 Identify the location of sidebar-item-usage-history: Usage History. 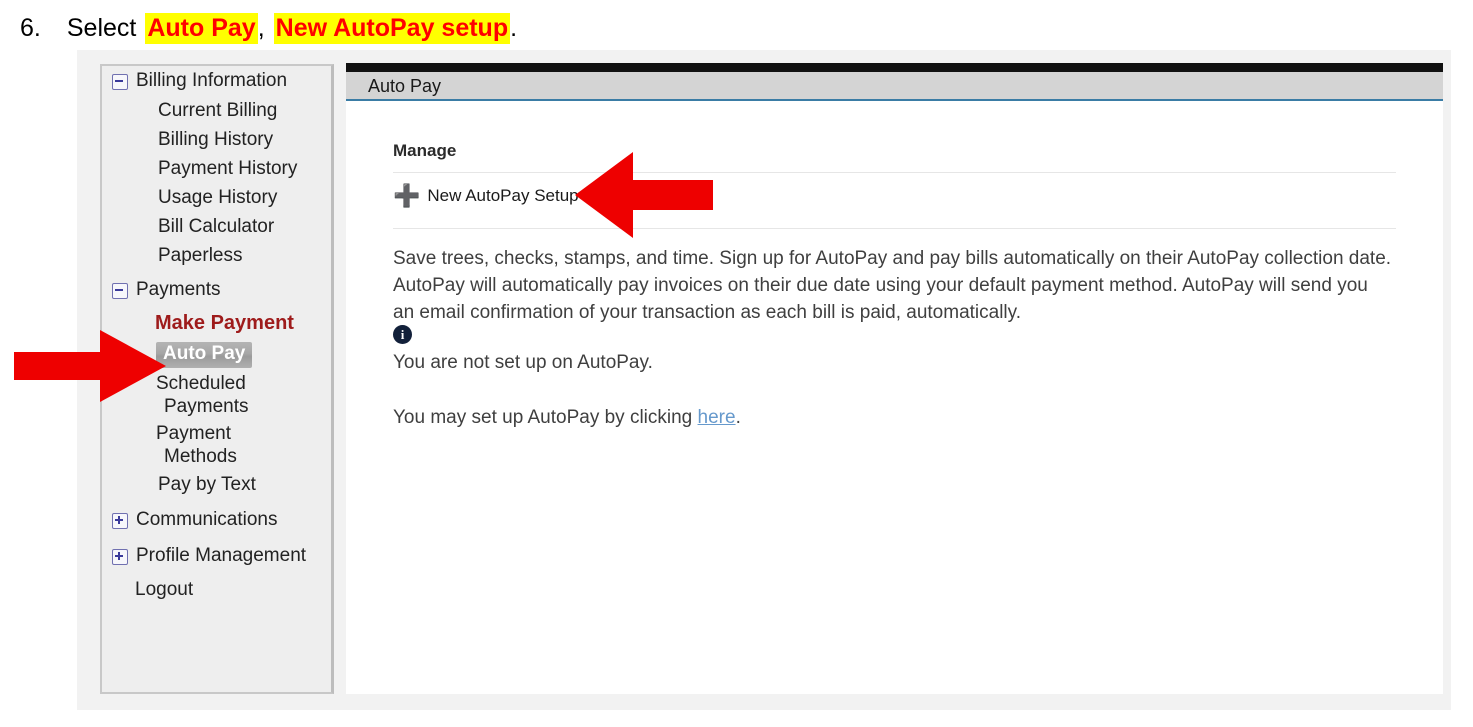
(216, 197).